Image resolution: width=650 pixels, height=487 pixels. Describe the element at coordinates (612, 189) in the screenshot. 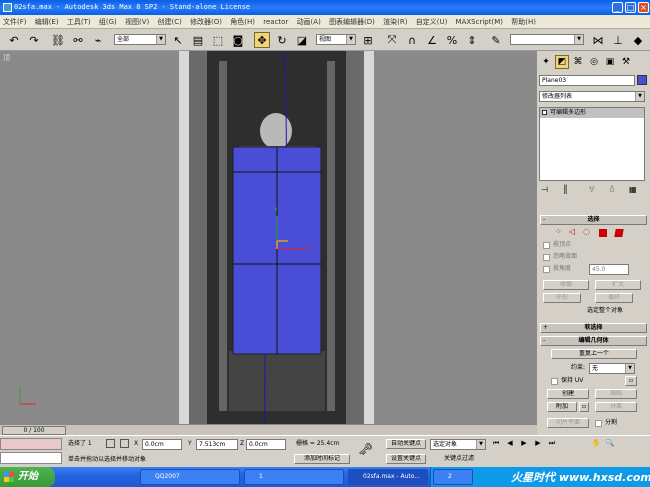

I see `remove-modifier-icon: ♁` at that location.